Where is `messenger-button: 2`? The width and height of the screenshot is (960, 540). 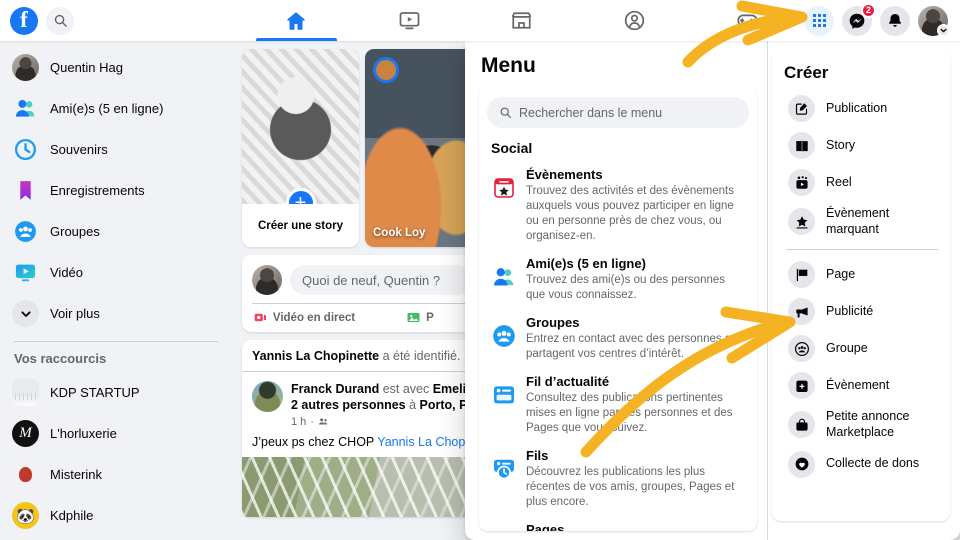
messenger-button: 2 is located at coordinates (859, 19).